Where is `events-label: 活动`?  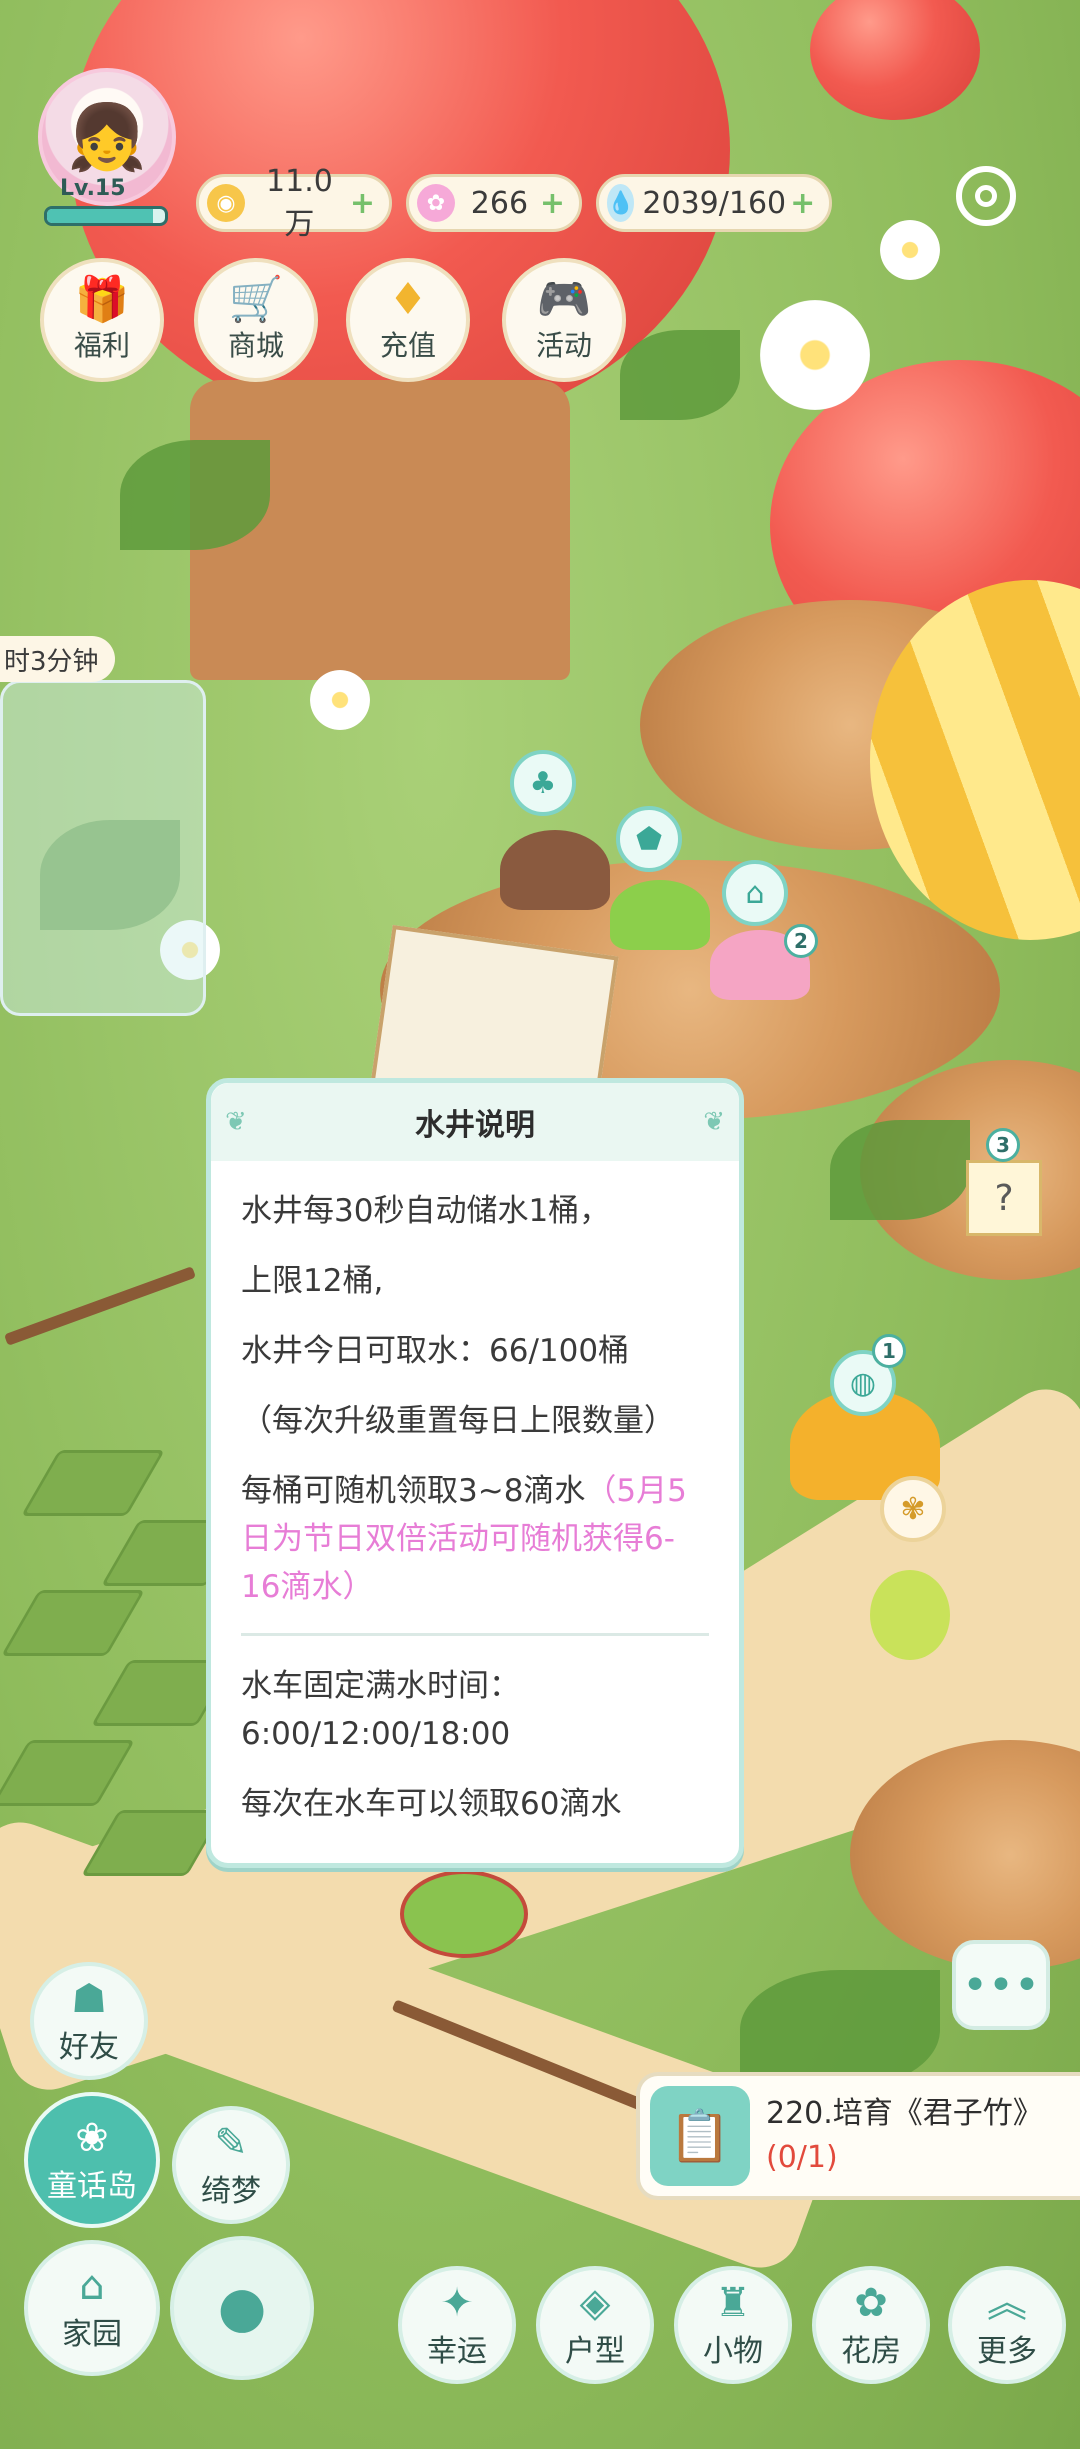 events-label: 活动 is located at coordinates (563, 345).